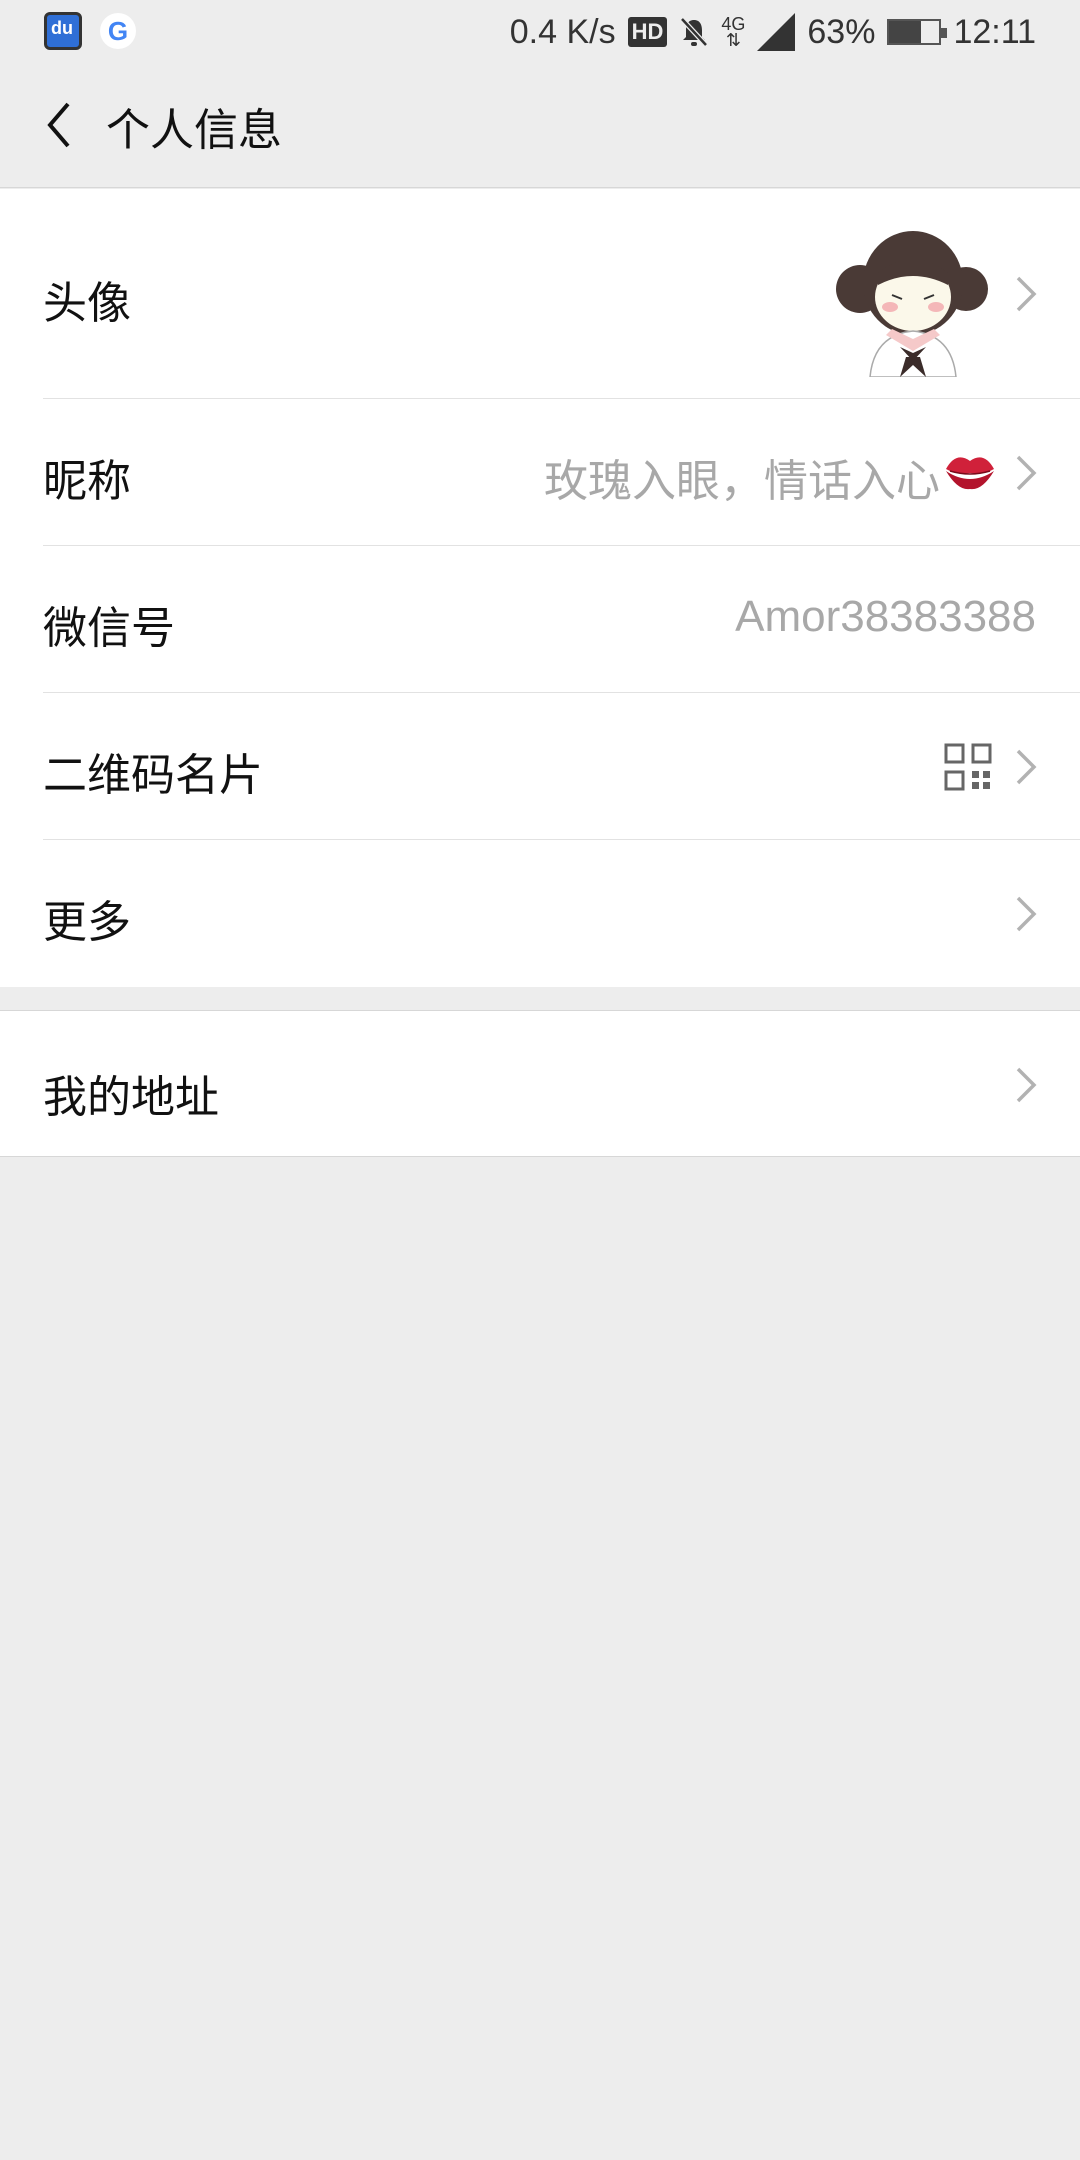 The width and height of the screenshot is (1080, 2160). I want to click on qr-code-icon, so click(968, 767).